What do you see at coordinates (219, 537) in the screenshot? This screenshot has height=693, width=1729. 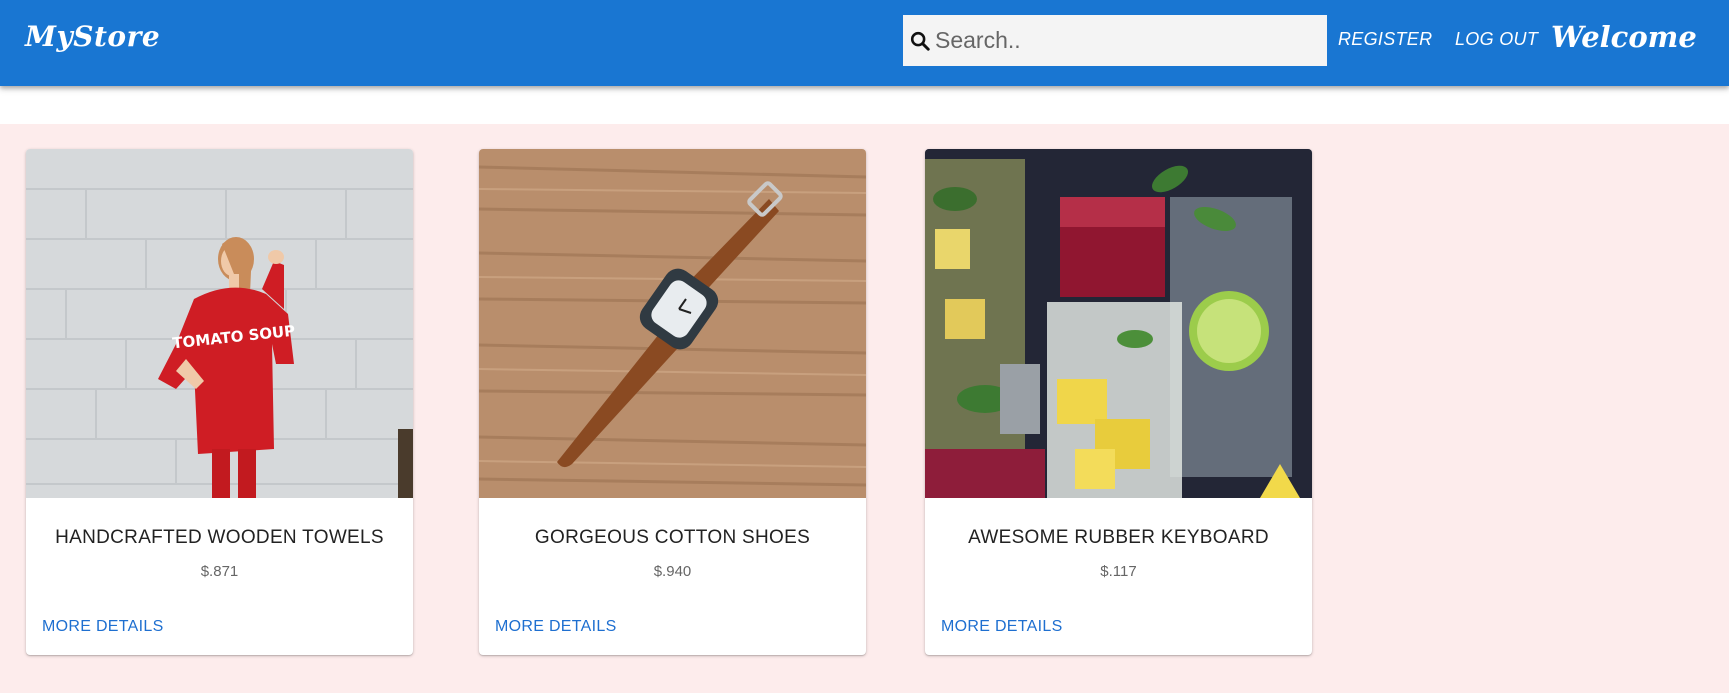 I see `product-title: HANDCRAFTED WOODEN TOWELS` at bounding box center [219, 537].